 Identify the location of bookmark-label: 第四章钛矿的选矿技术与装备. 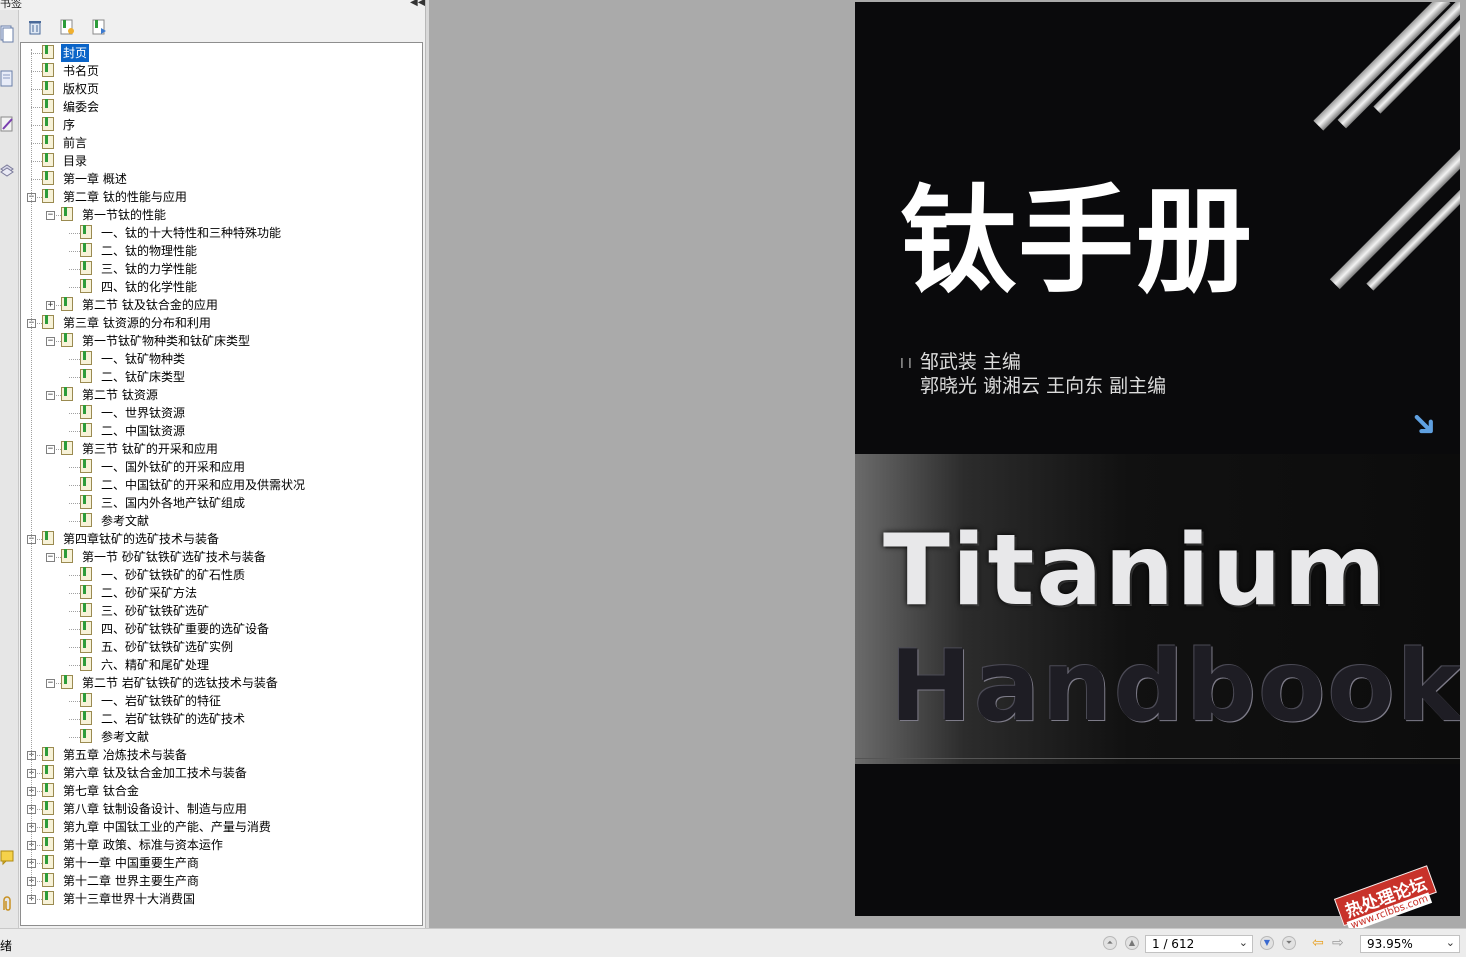
(141, 539).